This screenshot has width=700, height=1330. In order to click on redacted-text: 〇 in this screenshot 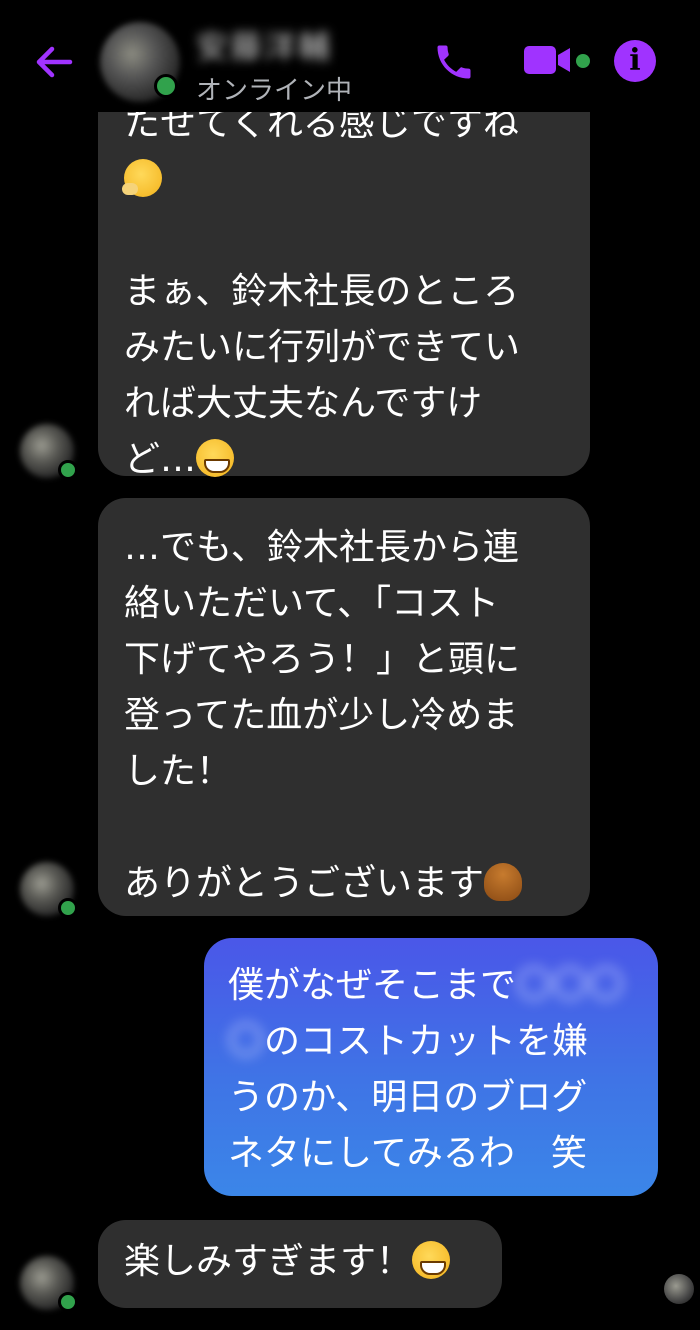, I will do `click(246, 1041)`.